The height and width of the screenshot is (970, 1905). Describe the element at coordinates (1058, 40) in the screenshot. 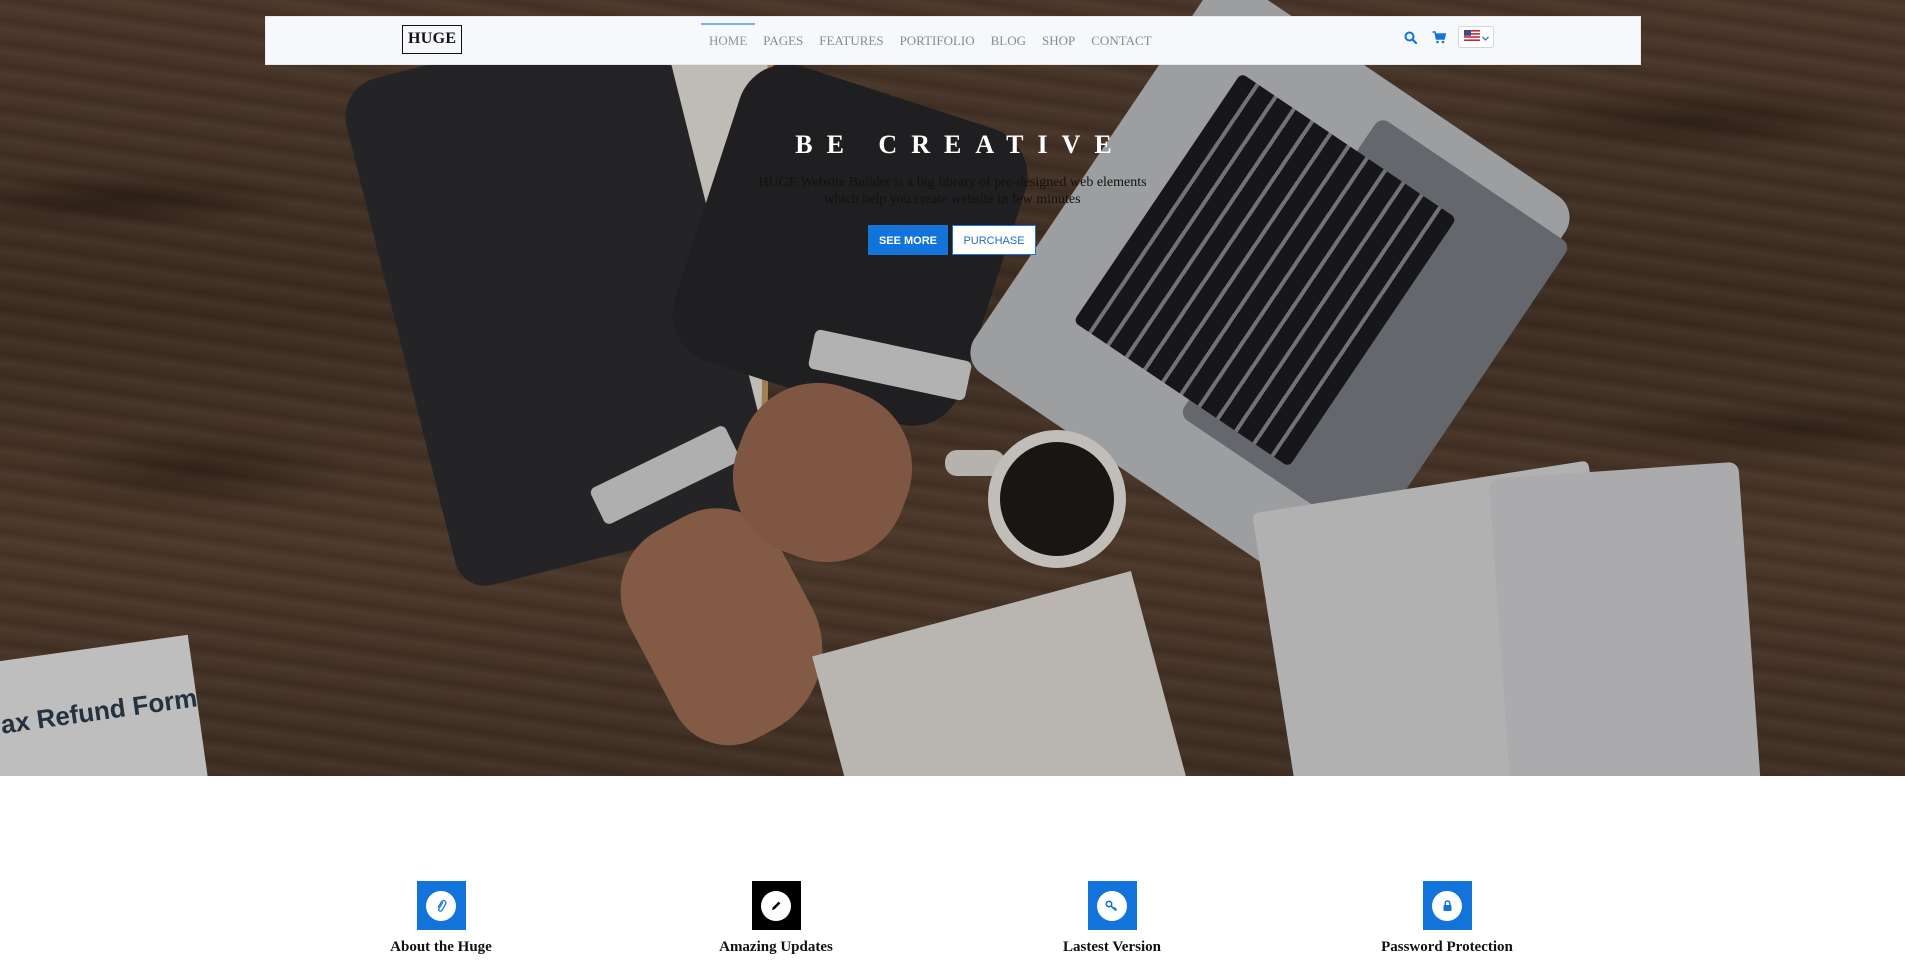

I see `nav-item-shop: SHOP` at that location.